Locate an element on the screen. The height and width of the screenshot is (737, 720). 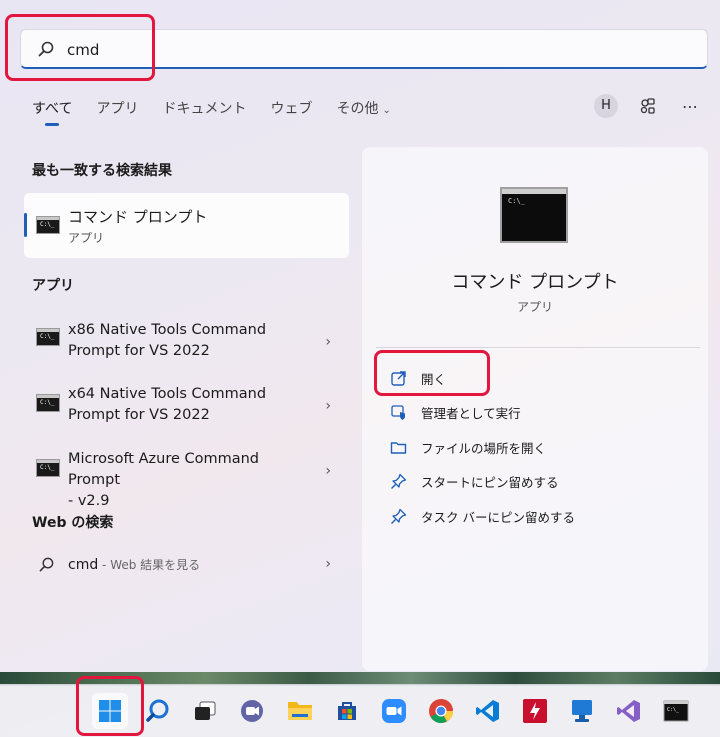
best-match-heading: 最も一致する検索結果 is located at coordinates (102, 171).